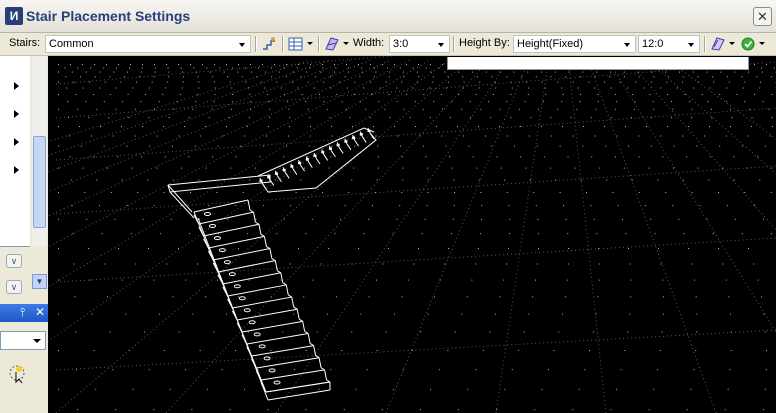 The image size is (776, 413). I want to click on width-select: 3:0, so click(419, 44).